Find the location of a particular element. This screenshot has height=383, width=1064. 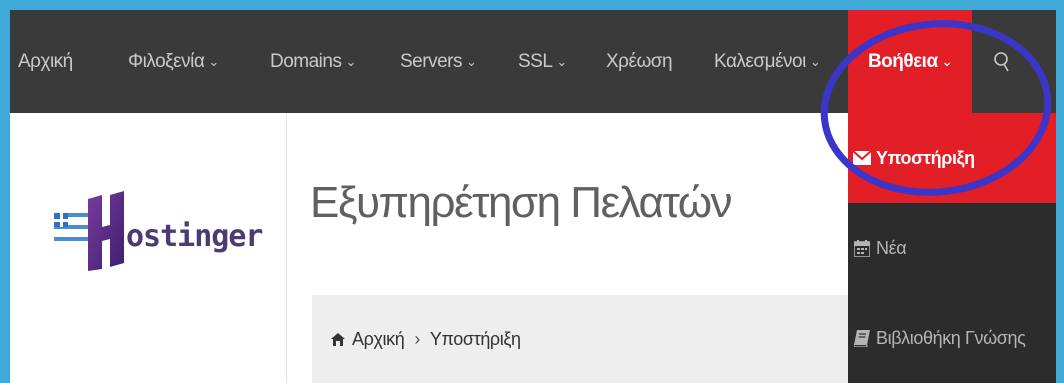

nav-item-billing: Χρέωση is located at coordinates (639, 61).